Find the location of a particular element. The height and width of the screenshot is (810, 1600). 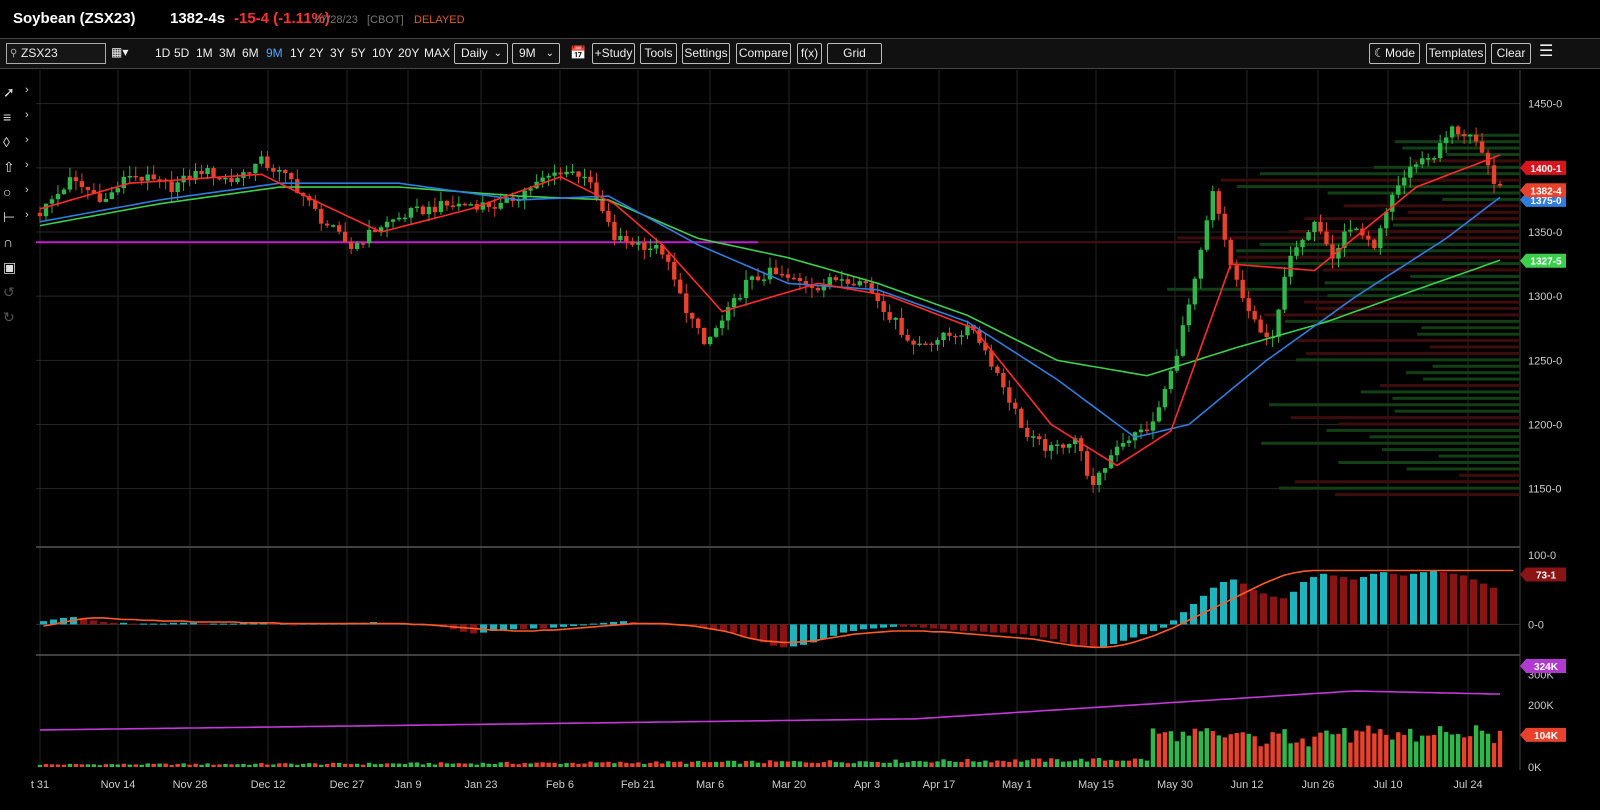

x-axis-label: May 30 is located at coordinates (1175, 785).